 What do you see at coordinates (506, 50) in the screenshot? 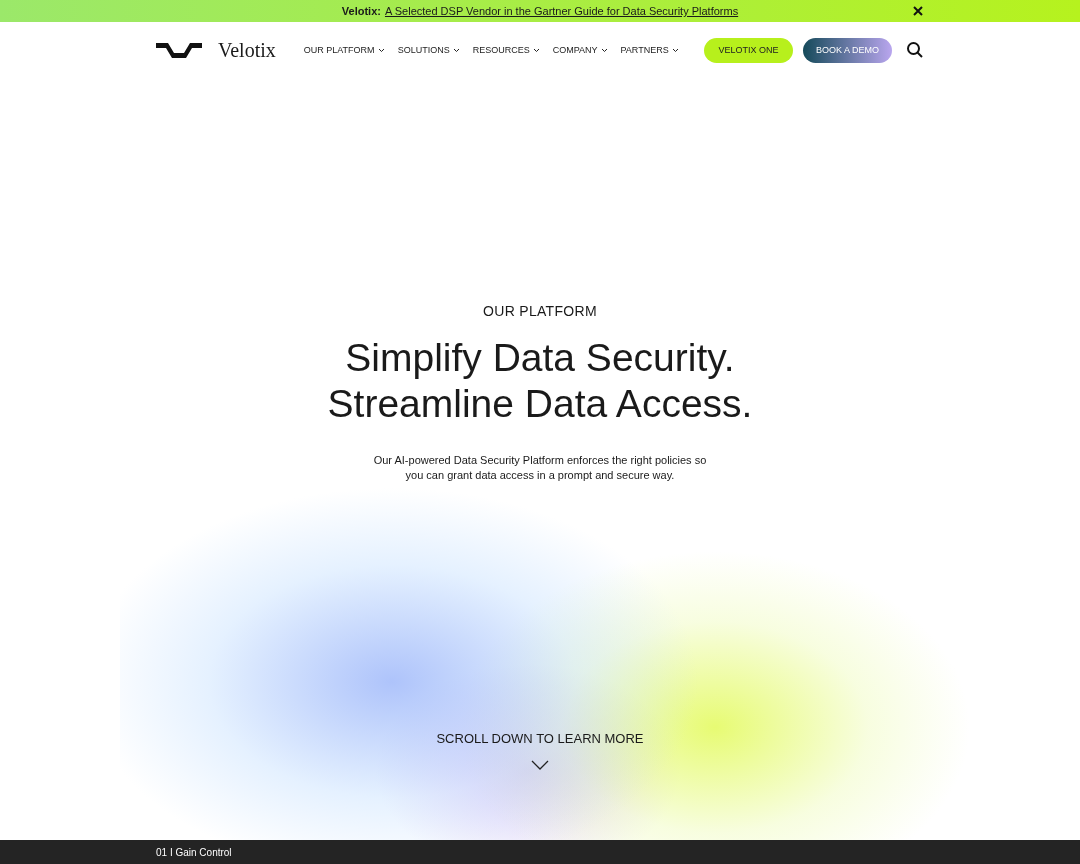
I see `nav-link: RESOURCES` at bounding box center [506, 50].